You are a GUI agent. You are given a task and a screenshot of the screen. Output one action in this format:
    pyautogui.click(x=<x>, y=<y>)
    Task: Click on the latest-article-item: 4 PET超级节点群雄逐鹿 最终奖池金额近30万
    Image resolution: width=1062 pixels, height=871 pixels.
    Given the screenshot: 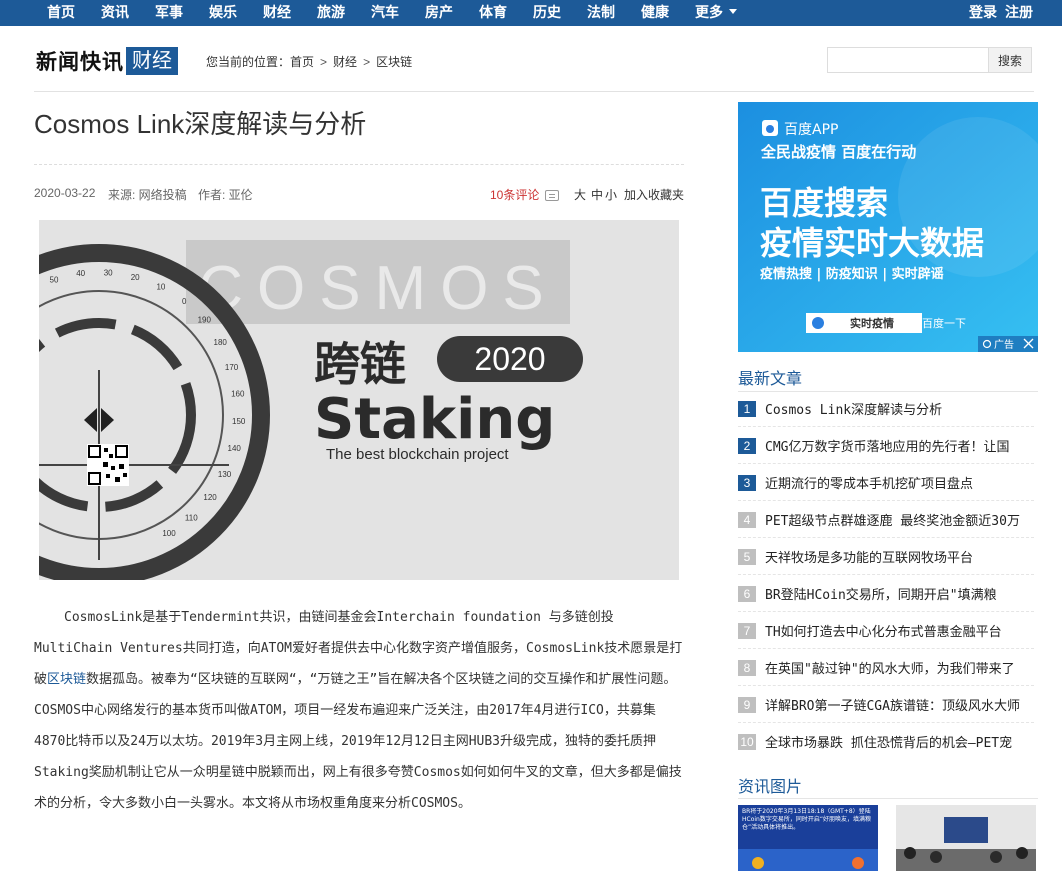 What is the action you would take?
    pyautogui.click(x=886, y=519)
    